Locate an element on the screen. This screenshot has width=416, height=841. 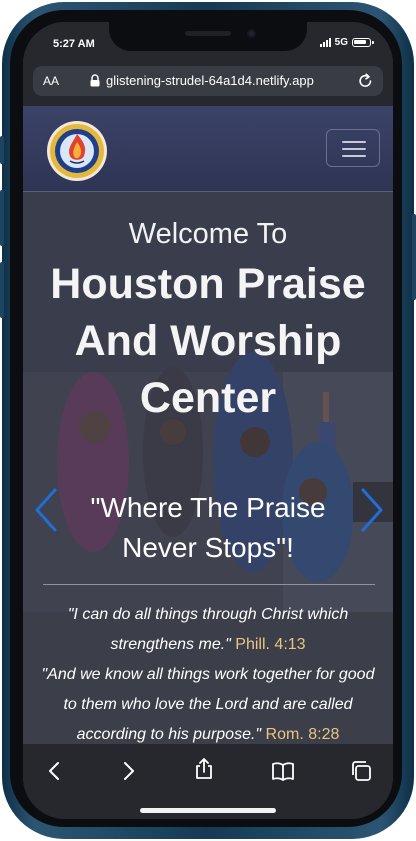
volume-down-button is located at coordinates (2, 290).